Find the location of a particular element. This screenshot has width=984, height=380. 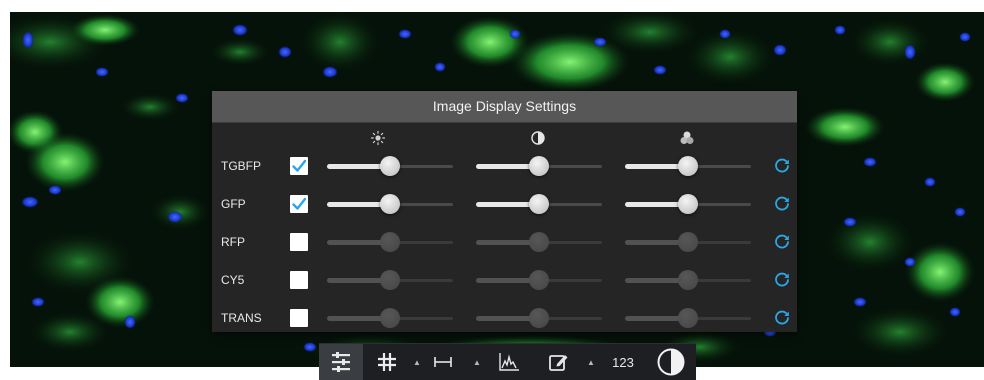

grid-icon is located at coordinates (387, 362).